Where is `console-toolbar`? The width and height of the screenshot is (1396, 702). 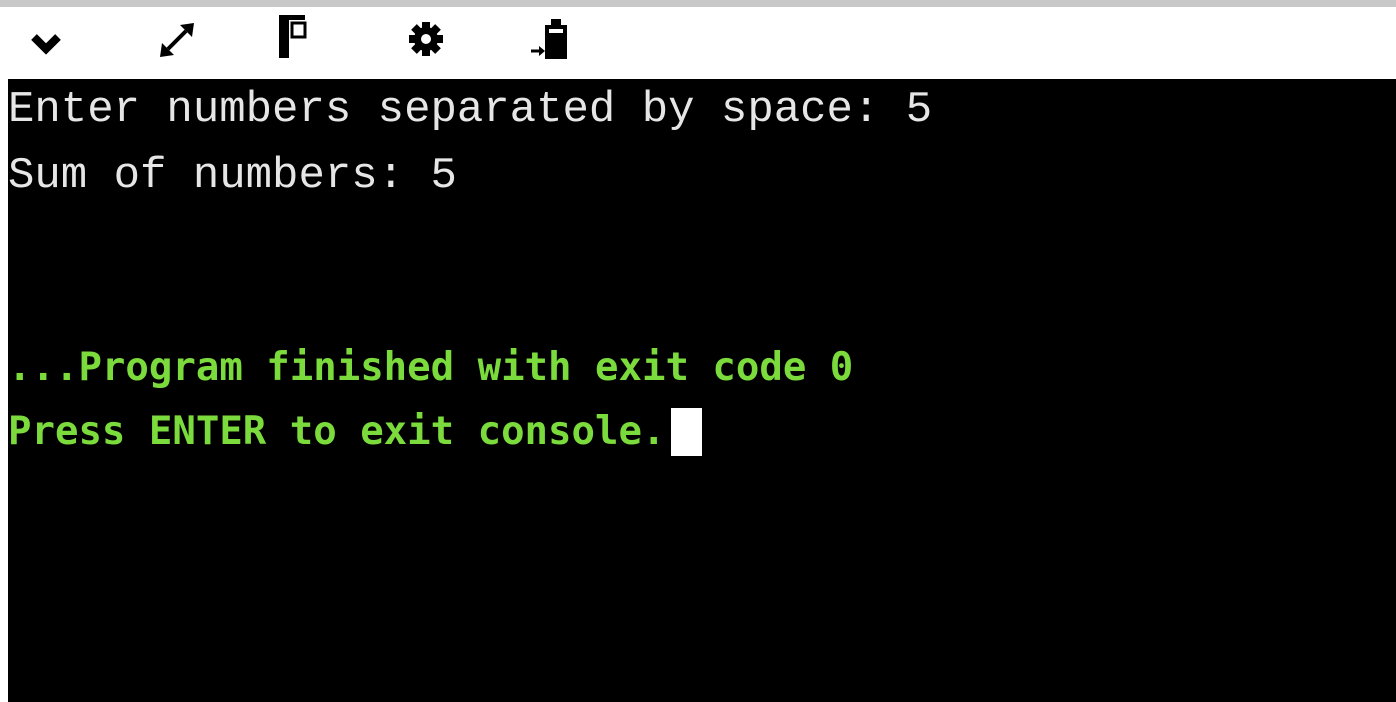 console-toolbar is located at coordinates (698, 43).